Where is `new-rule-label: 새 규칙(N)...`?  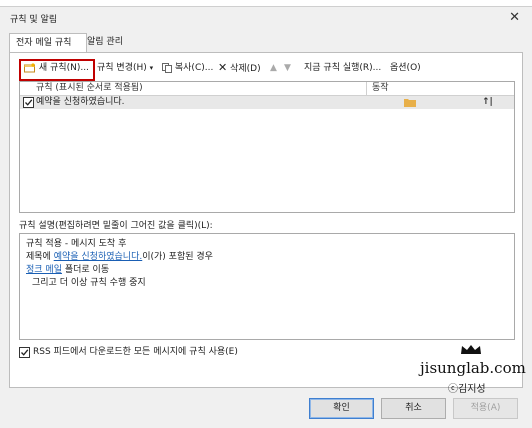
new-rule-label: 새 규칙(N)... is located at coordinates (63, 68).